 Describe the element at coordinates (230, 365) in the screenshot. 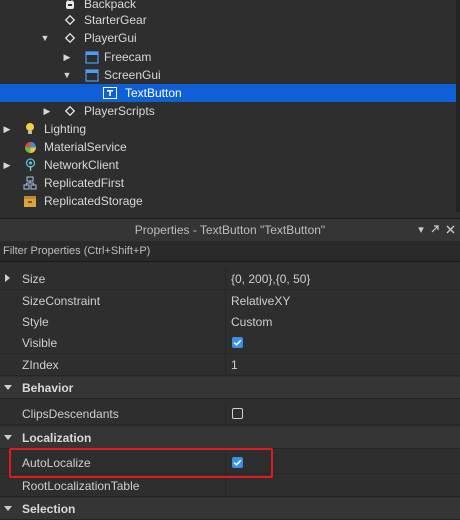

I see `property-row-zindex: ZIndex 1` at that location.